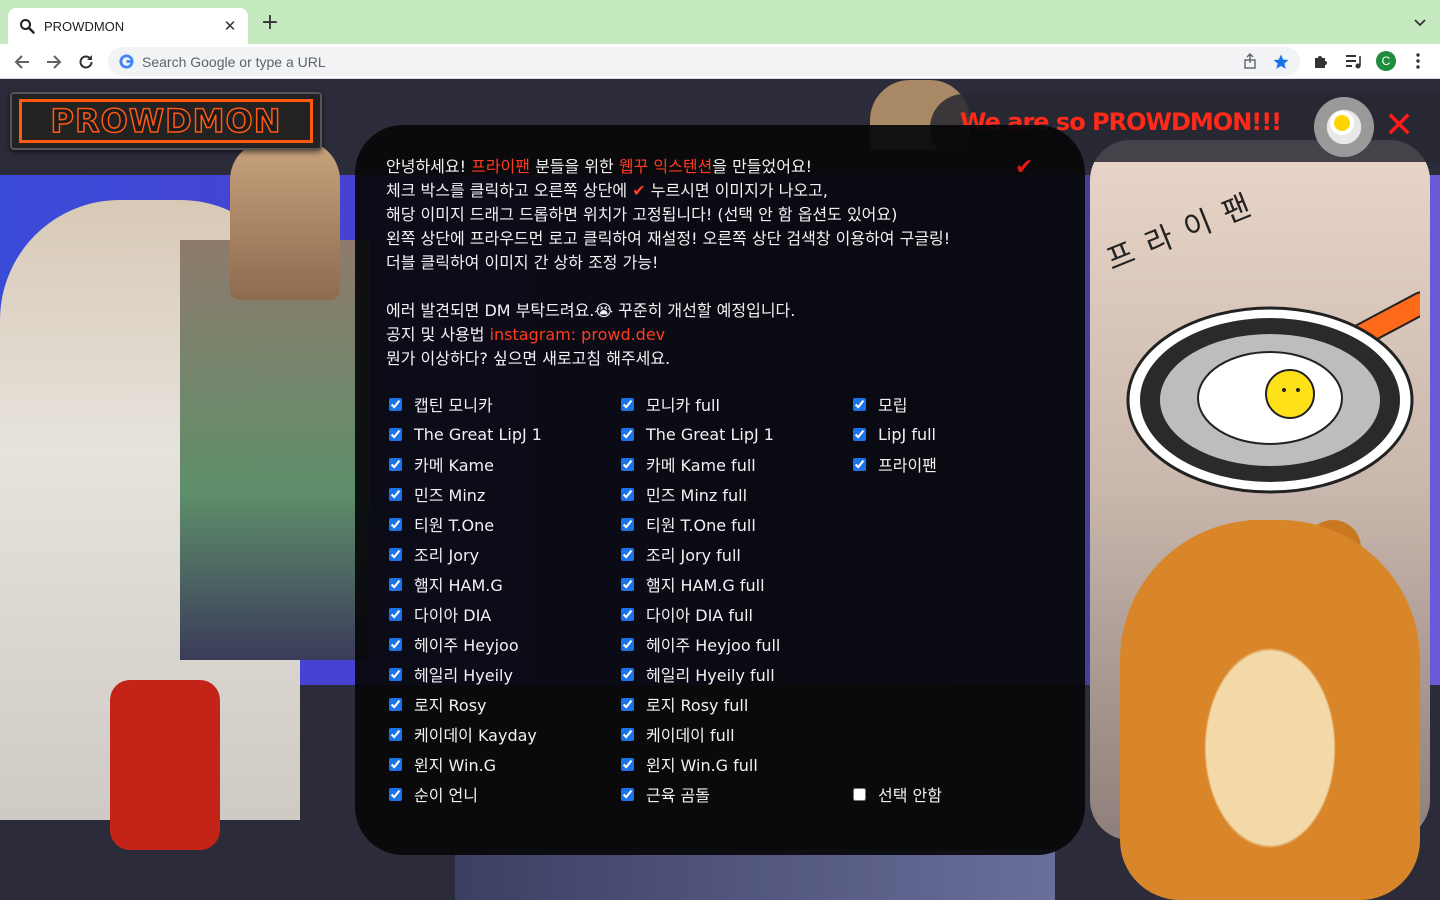 This screenshot has width=1440, height=900. Describe the element at coordinates (1251, 62) in the screenshot. I see `share-icon` at that location.